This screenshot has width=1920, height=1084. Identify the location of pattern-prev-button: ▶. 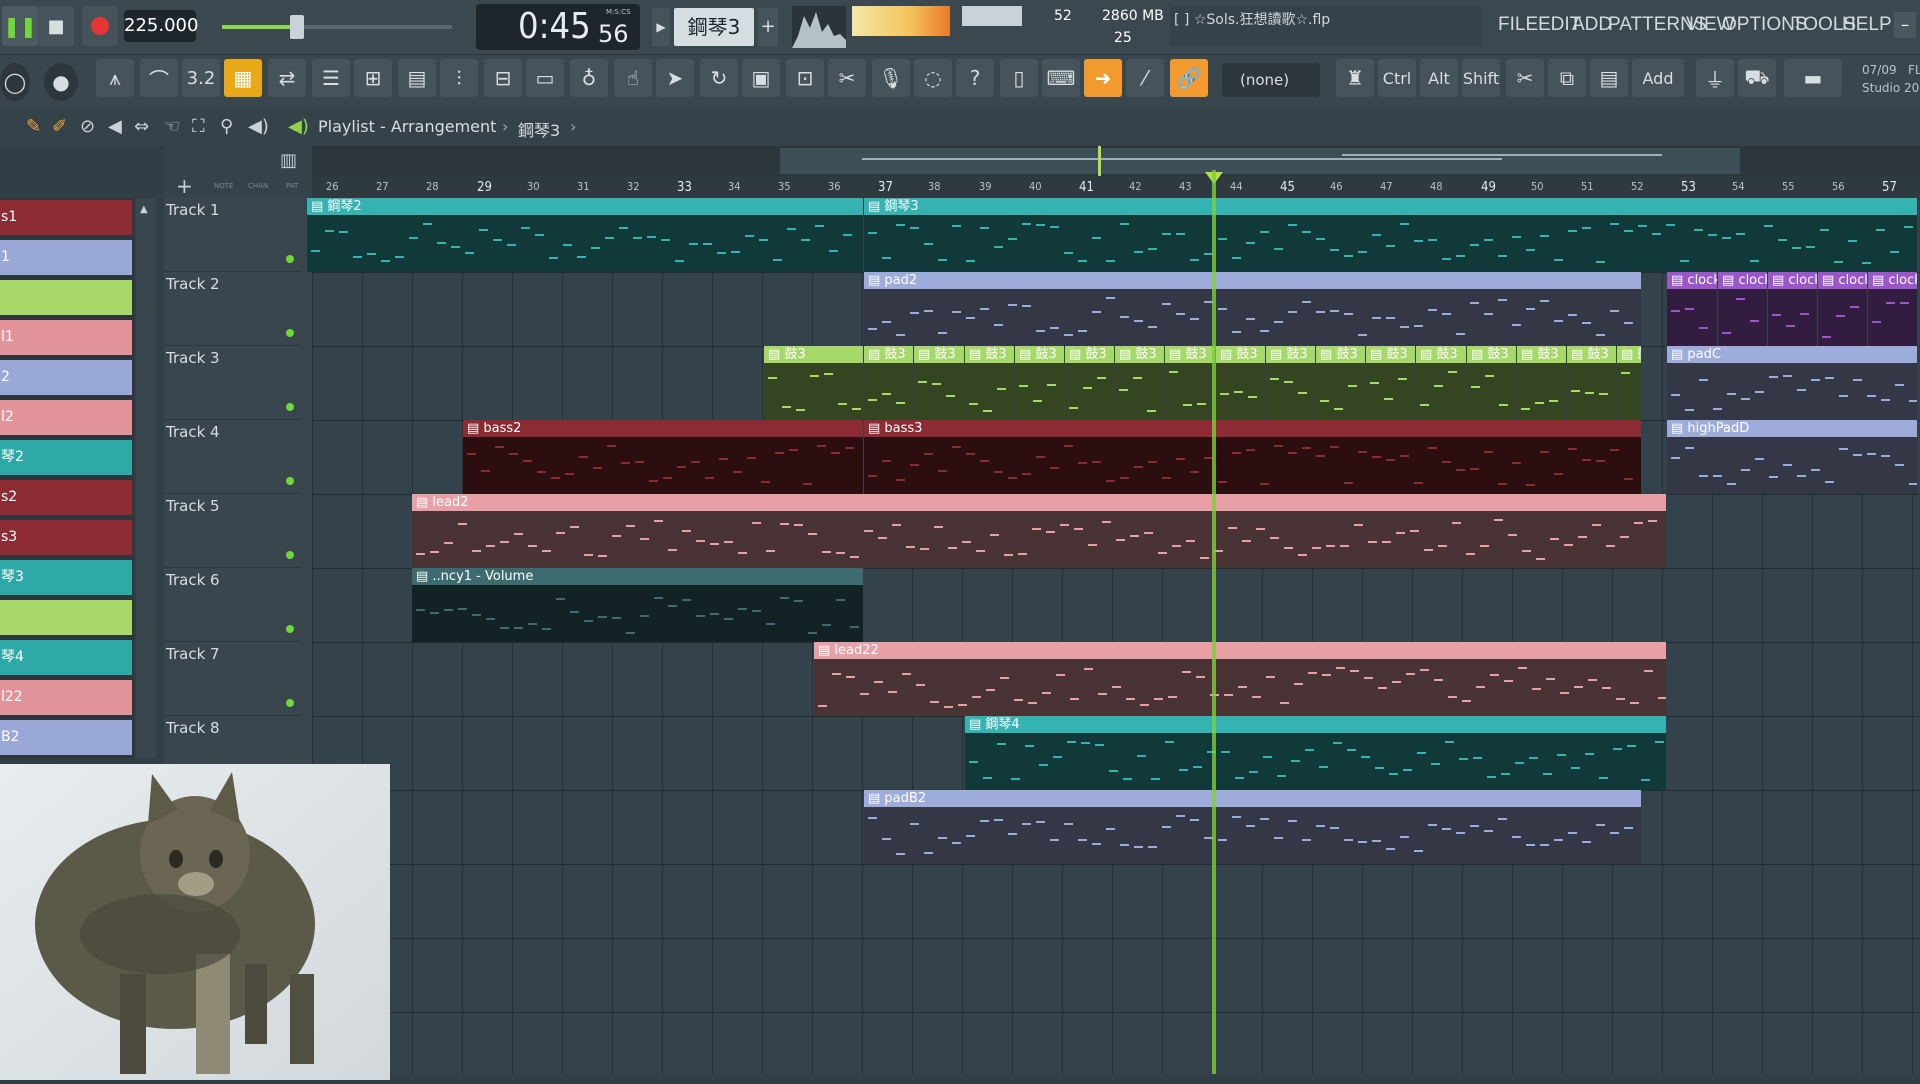
(661, 27).